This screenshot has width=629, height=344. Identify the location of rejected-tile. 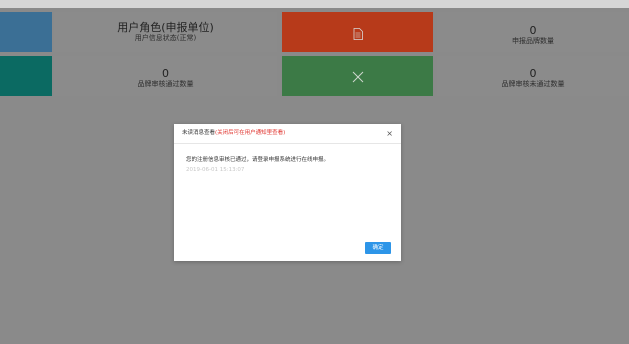
(357, 76).